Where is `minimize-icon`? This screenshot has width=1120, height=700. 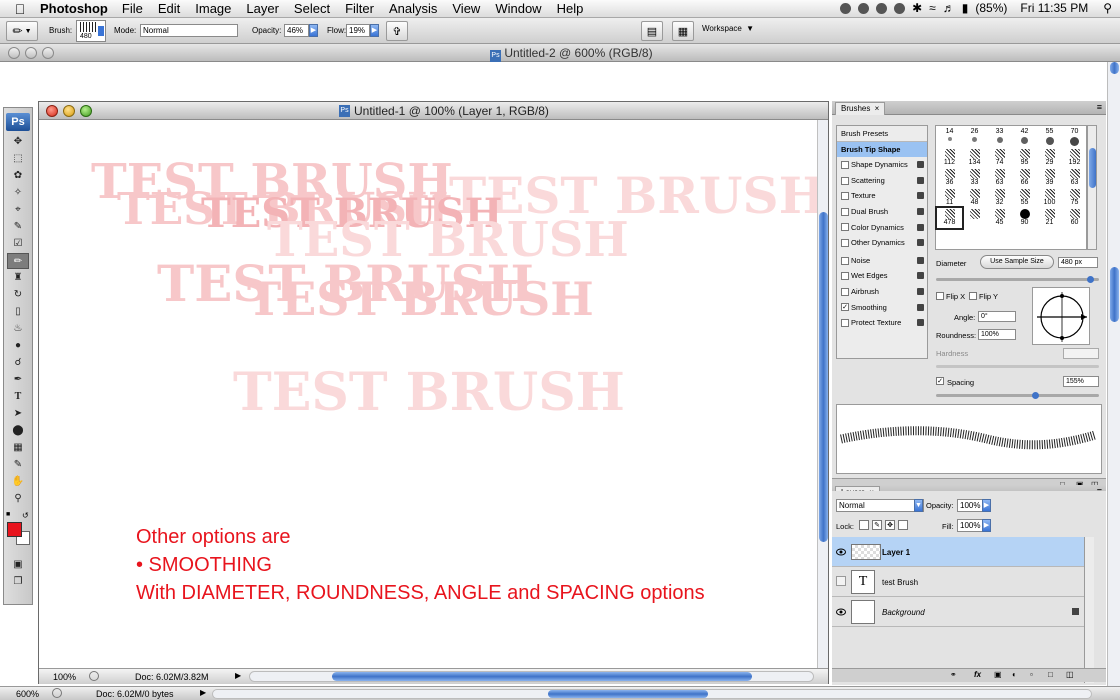 minimize-icon is located at coordinates (69, 111).